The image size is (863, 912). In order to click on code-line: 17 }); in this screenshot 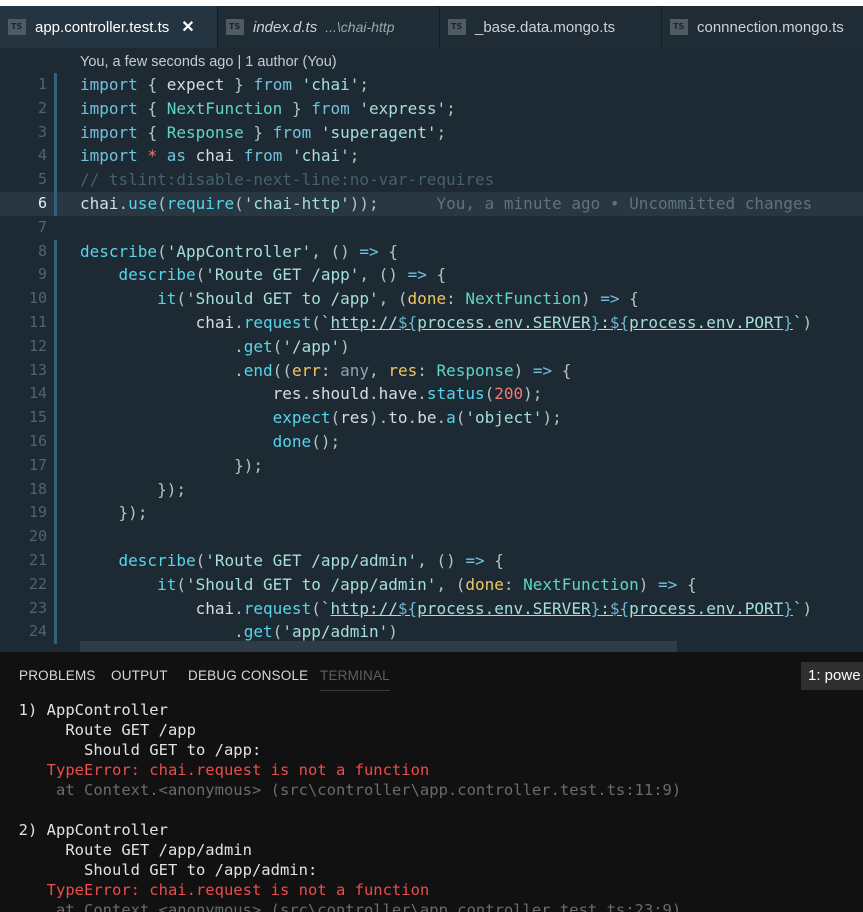, I will do `click(431, 466)`.